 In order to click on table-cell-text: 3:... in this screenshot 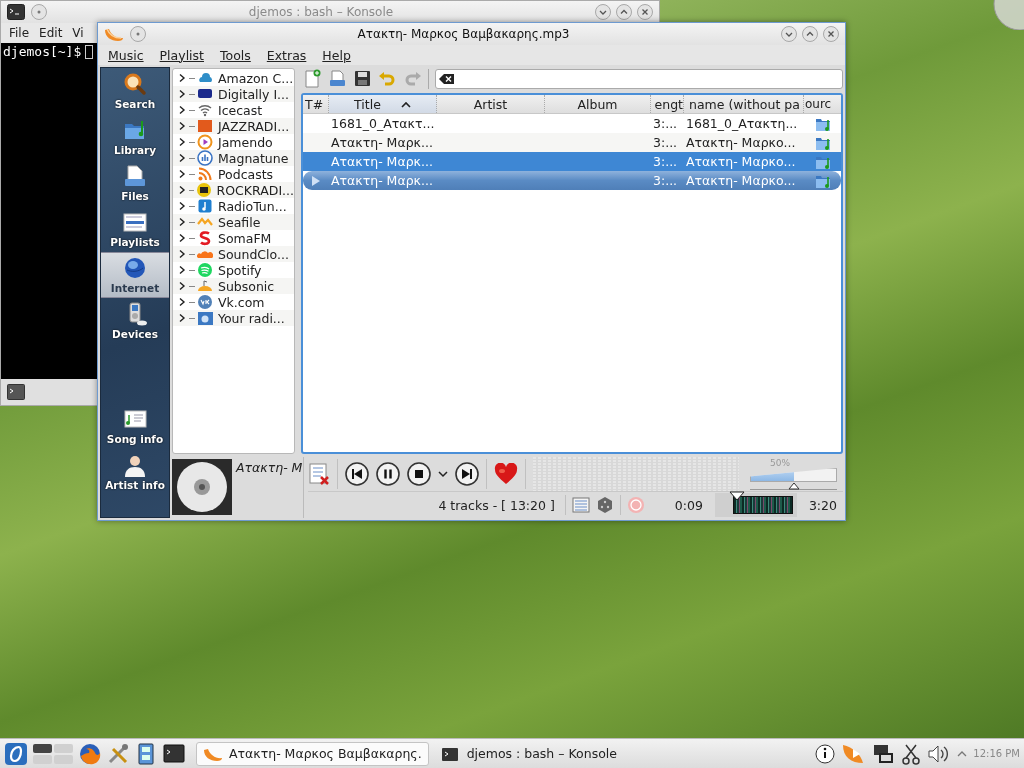, I will do `click(665, 180)`.